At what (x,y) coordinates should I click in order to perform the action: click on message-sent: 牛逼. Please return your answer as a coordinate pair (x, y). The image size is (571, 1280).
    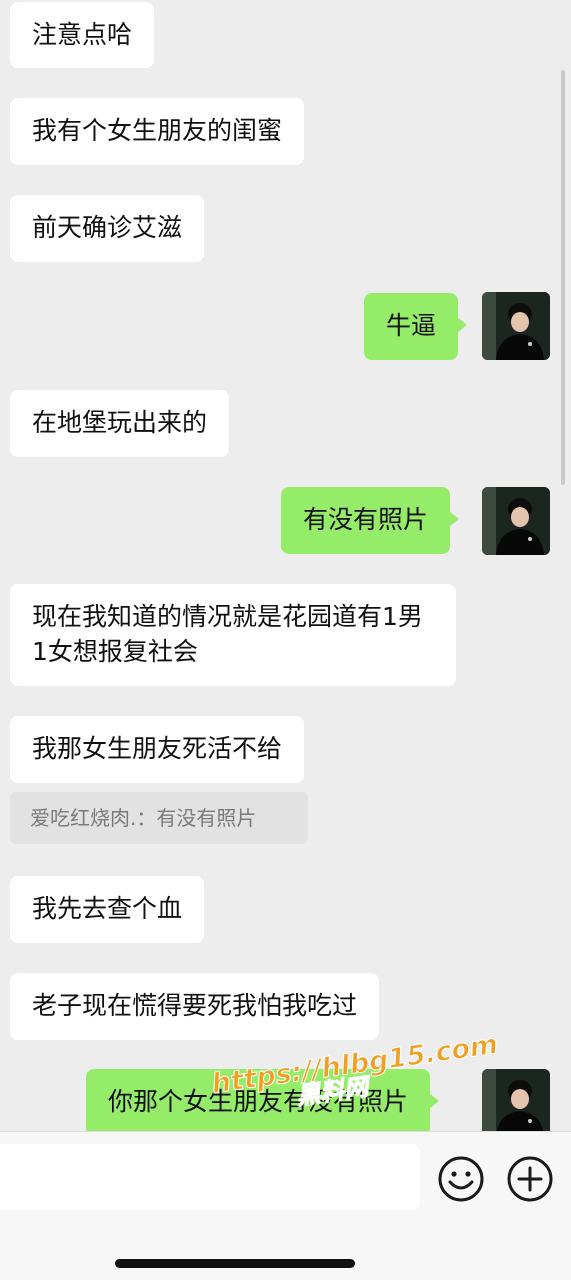
    Looking at the image, I should click on (416, 326).